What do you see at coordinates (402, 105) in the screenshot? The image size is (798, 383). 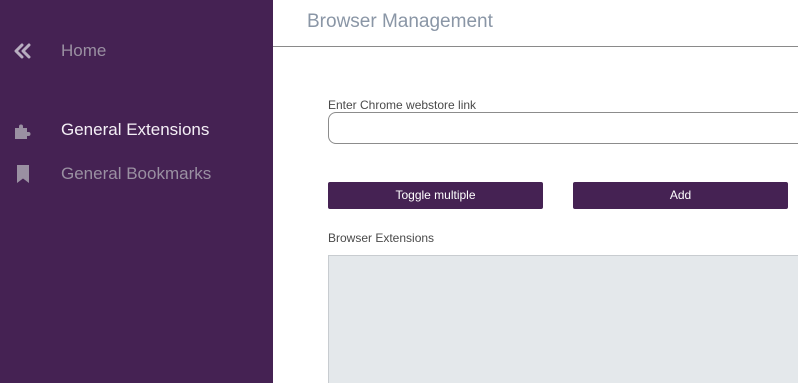 I see `webstore-link-label: Enter Chrome webstore link` at bounding box center [402, 105].